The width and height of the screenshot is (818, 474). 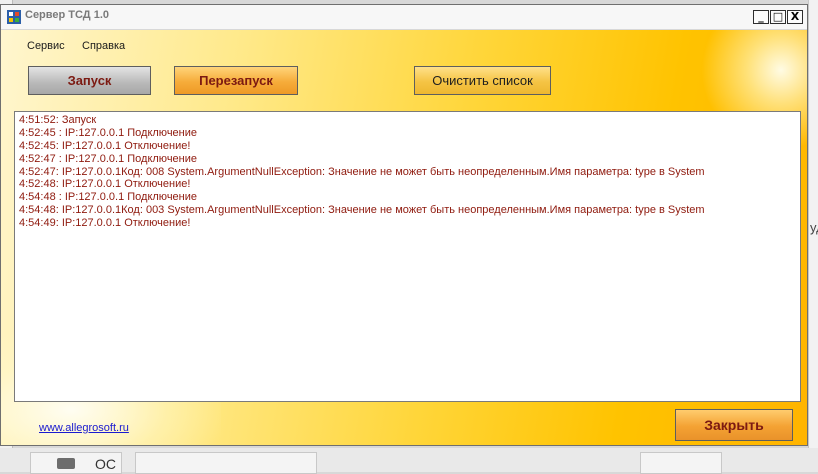 I want to click on clear-list-button: Очистить список, so click(x=482, y=80).